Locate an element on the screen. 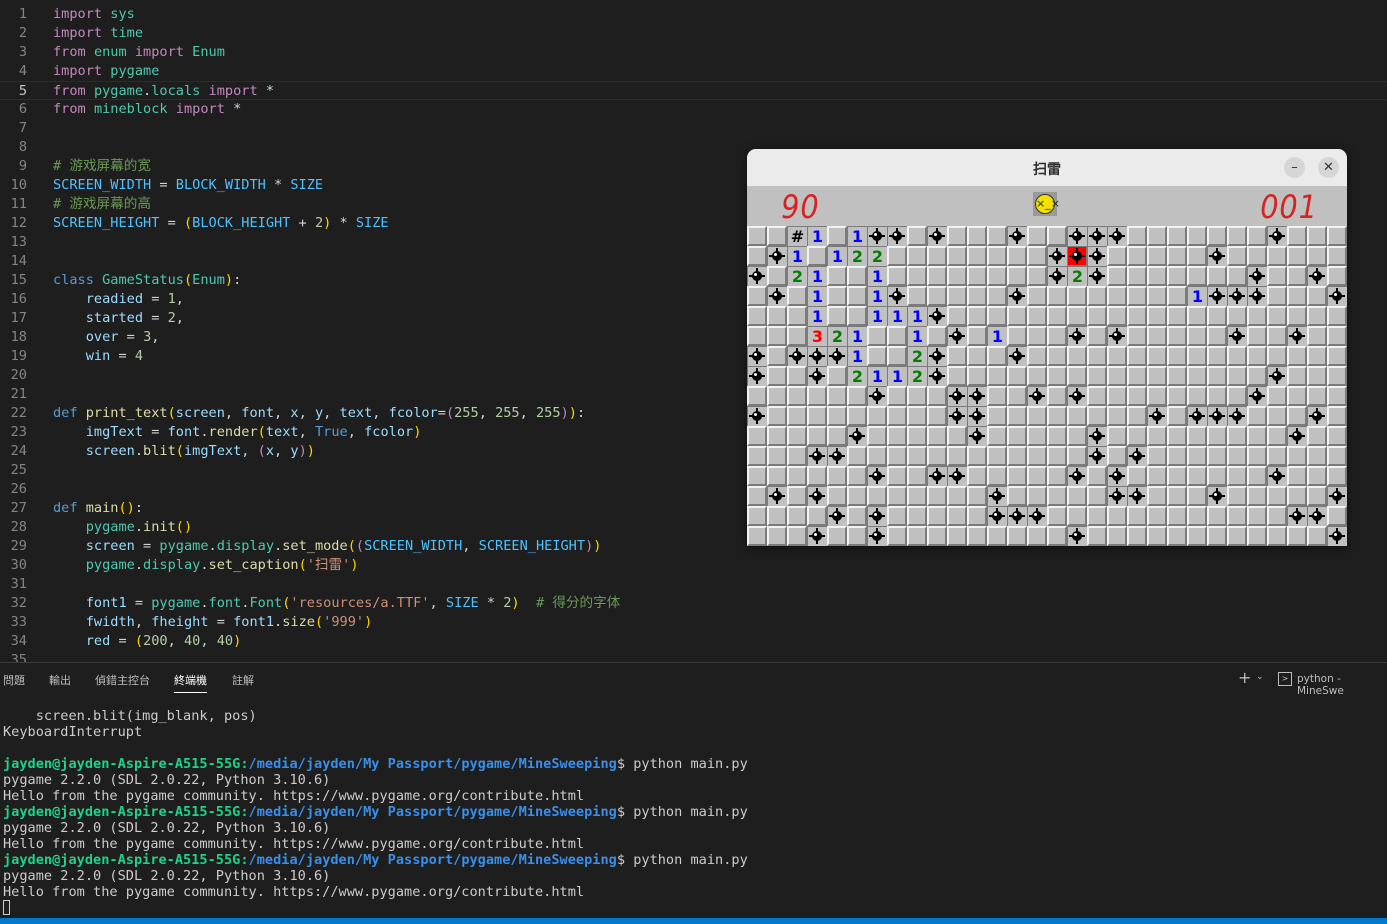 Image resolution: width=1387 pixels, height=924 pixels. code-text: over = 3, is located at coordinates (106, 337).